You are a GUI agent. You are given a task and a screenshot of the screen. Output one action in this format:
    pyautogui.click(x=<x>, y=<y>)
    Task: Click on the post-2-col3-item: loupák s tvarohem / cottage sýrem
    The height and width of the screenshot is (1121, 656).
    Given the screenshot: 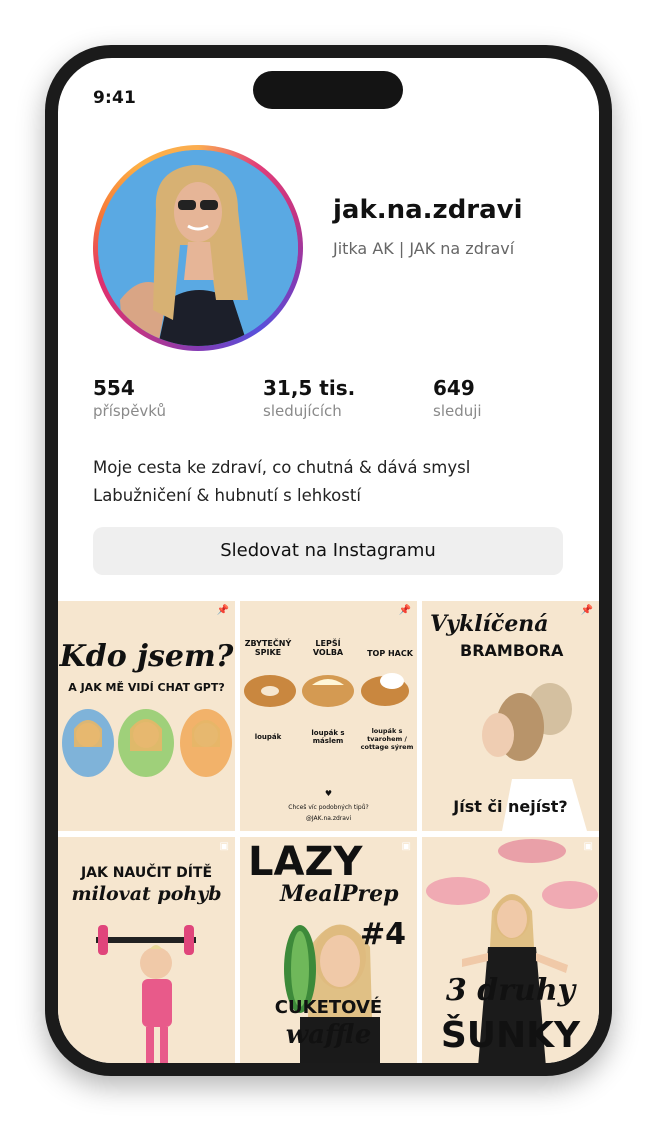 What is the action you would take?
    pyautogui.click(x=387, y=739)
    